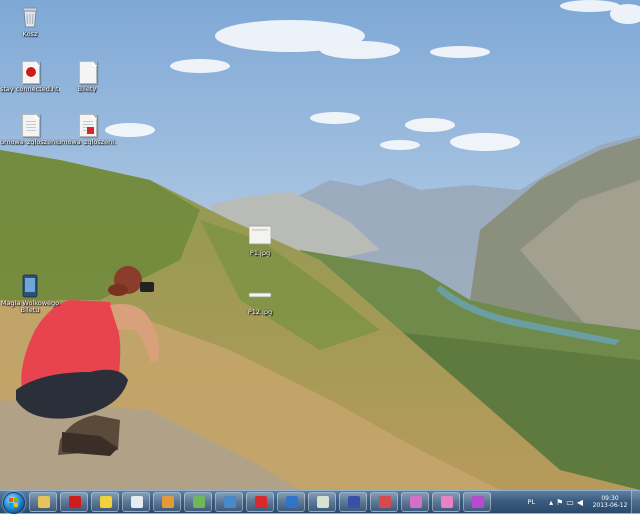  I want to click on desktop-icon-label: P12.jpg, so click(260, 312).